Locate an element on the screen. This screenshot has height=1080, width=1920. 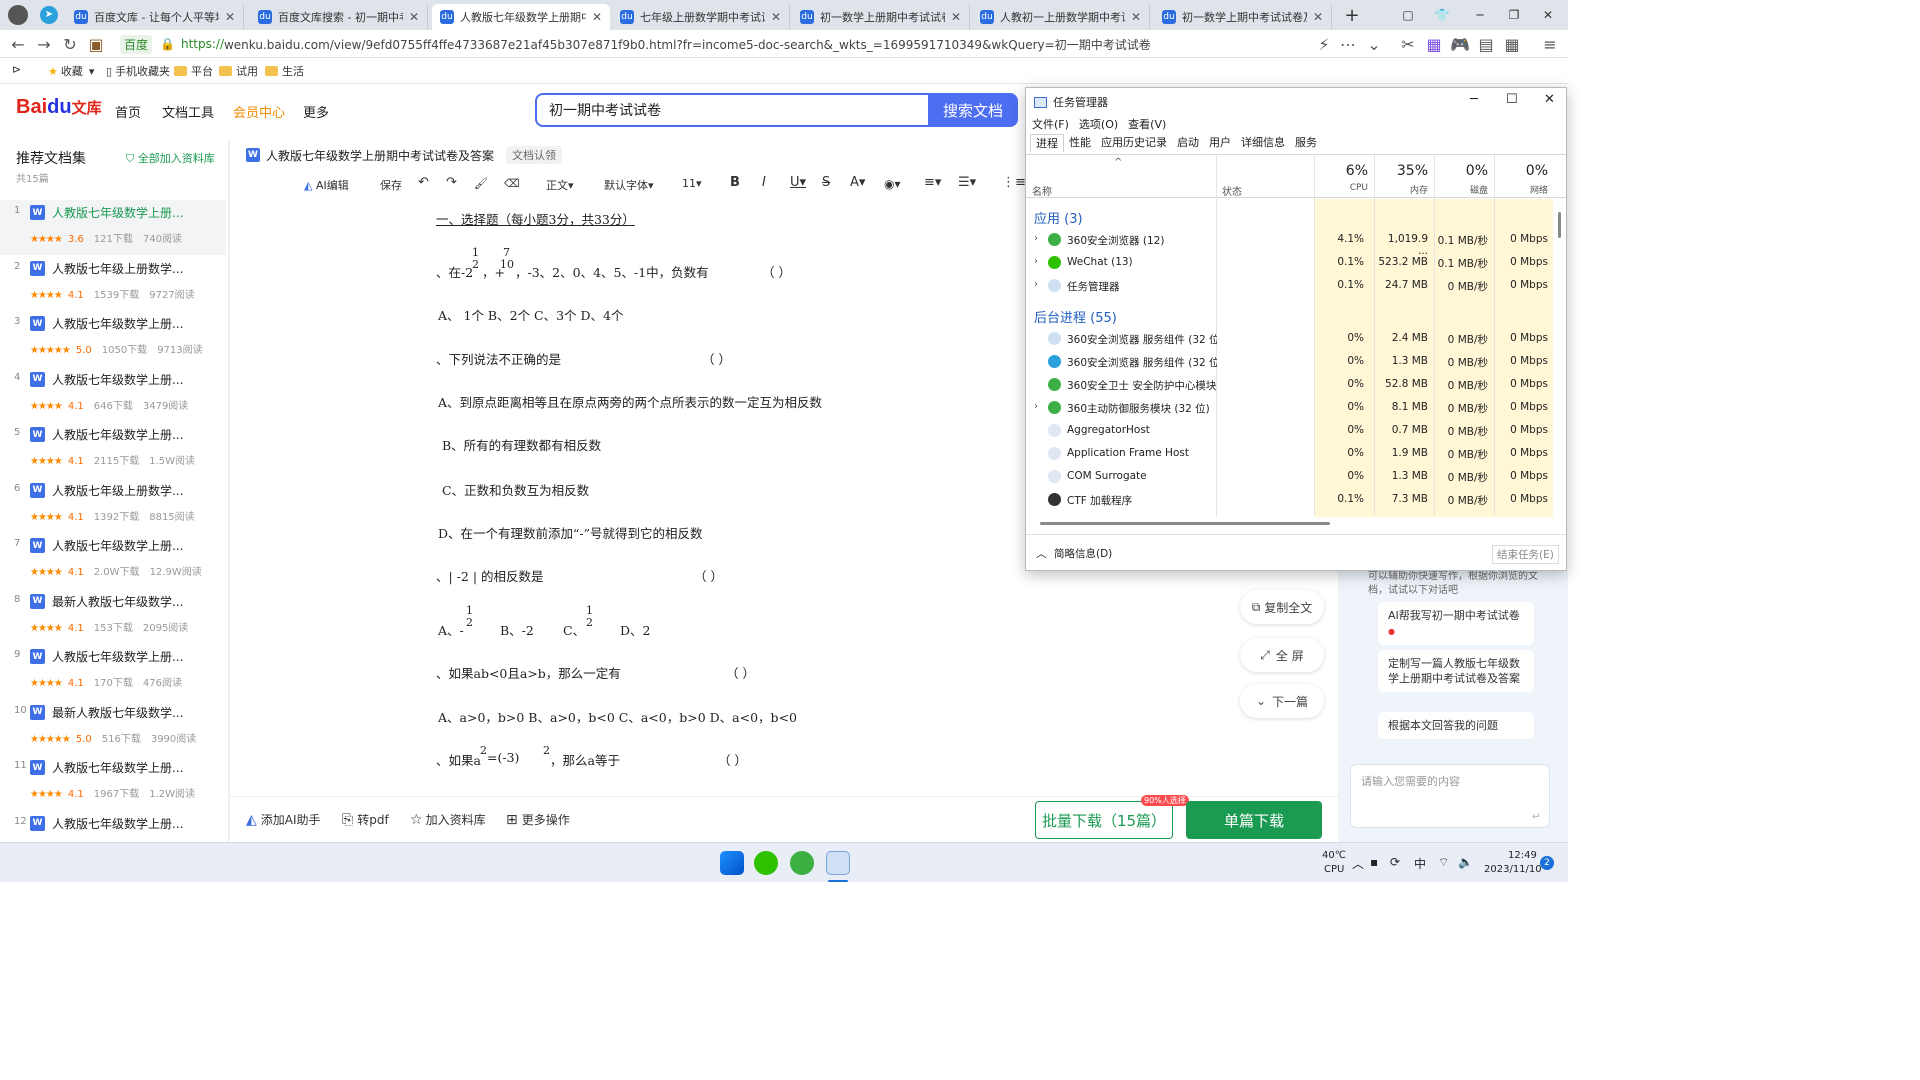
horizontal-scrollbar is located at coordinates (1185, 523).